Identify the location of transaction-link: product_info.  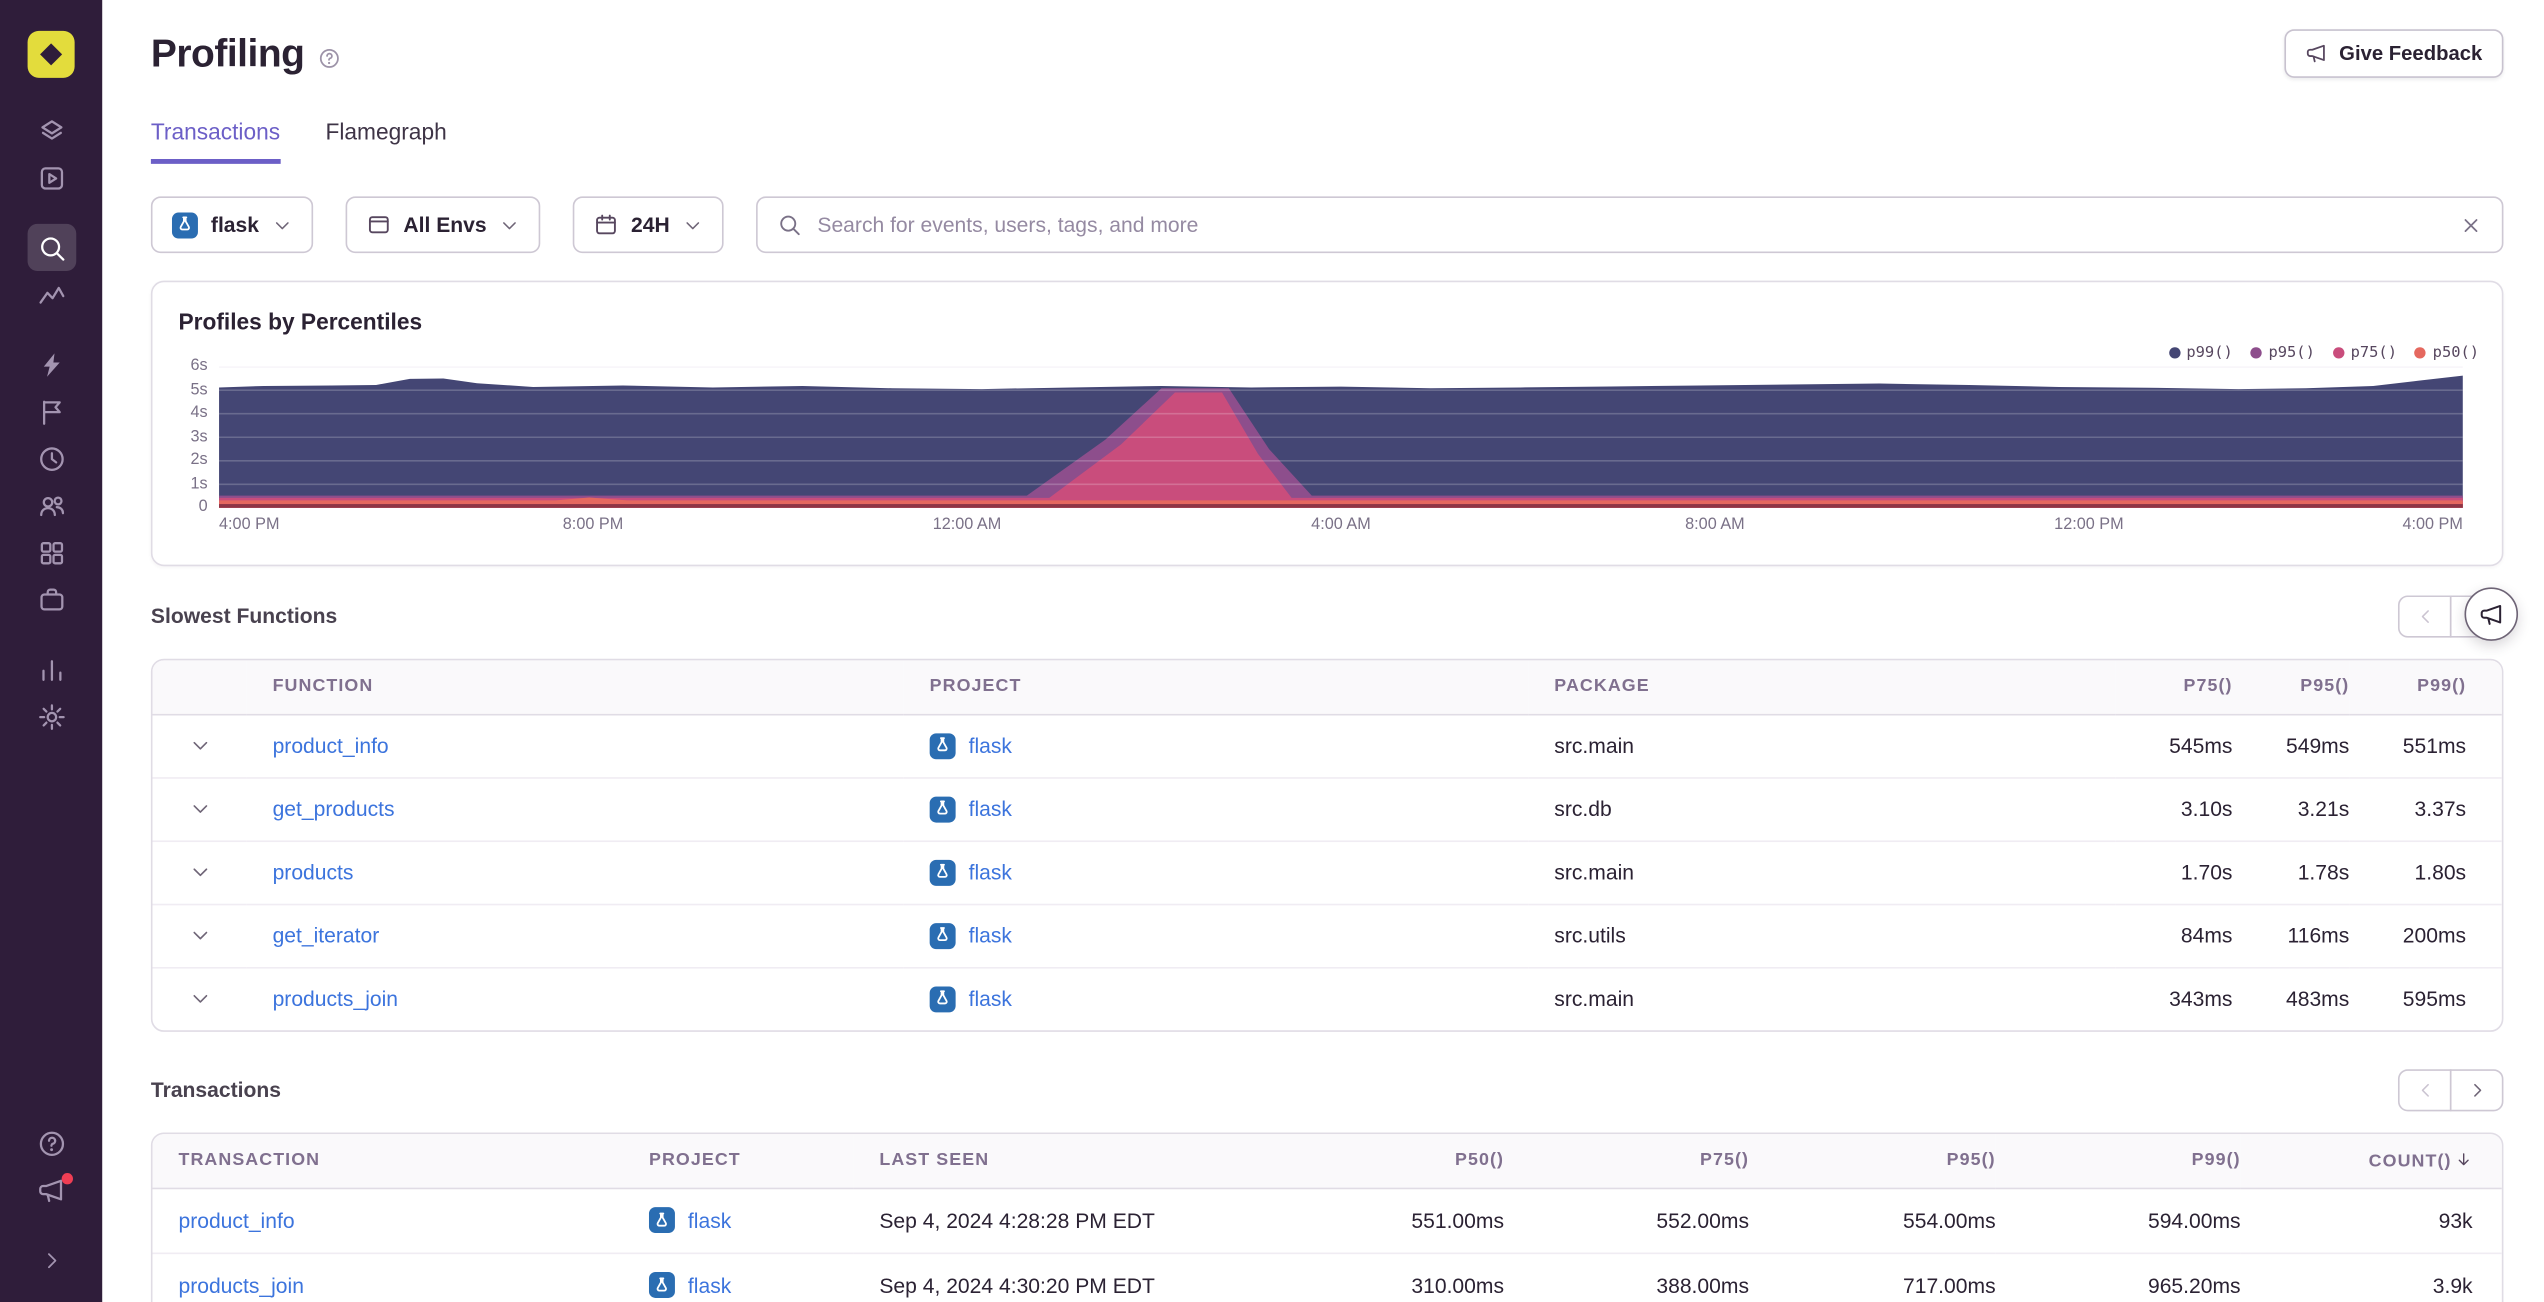
(236, 1220).